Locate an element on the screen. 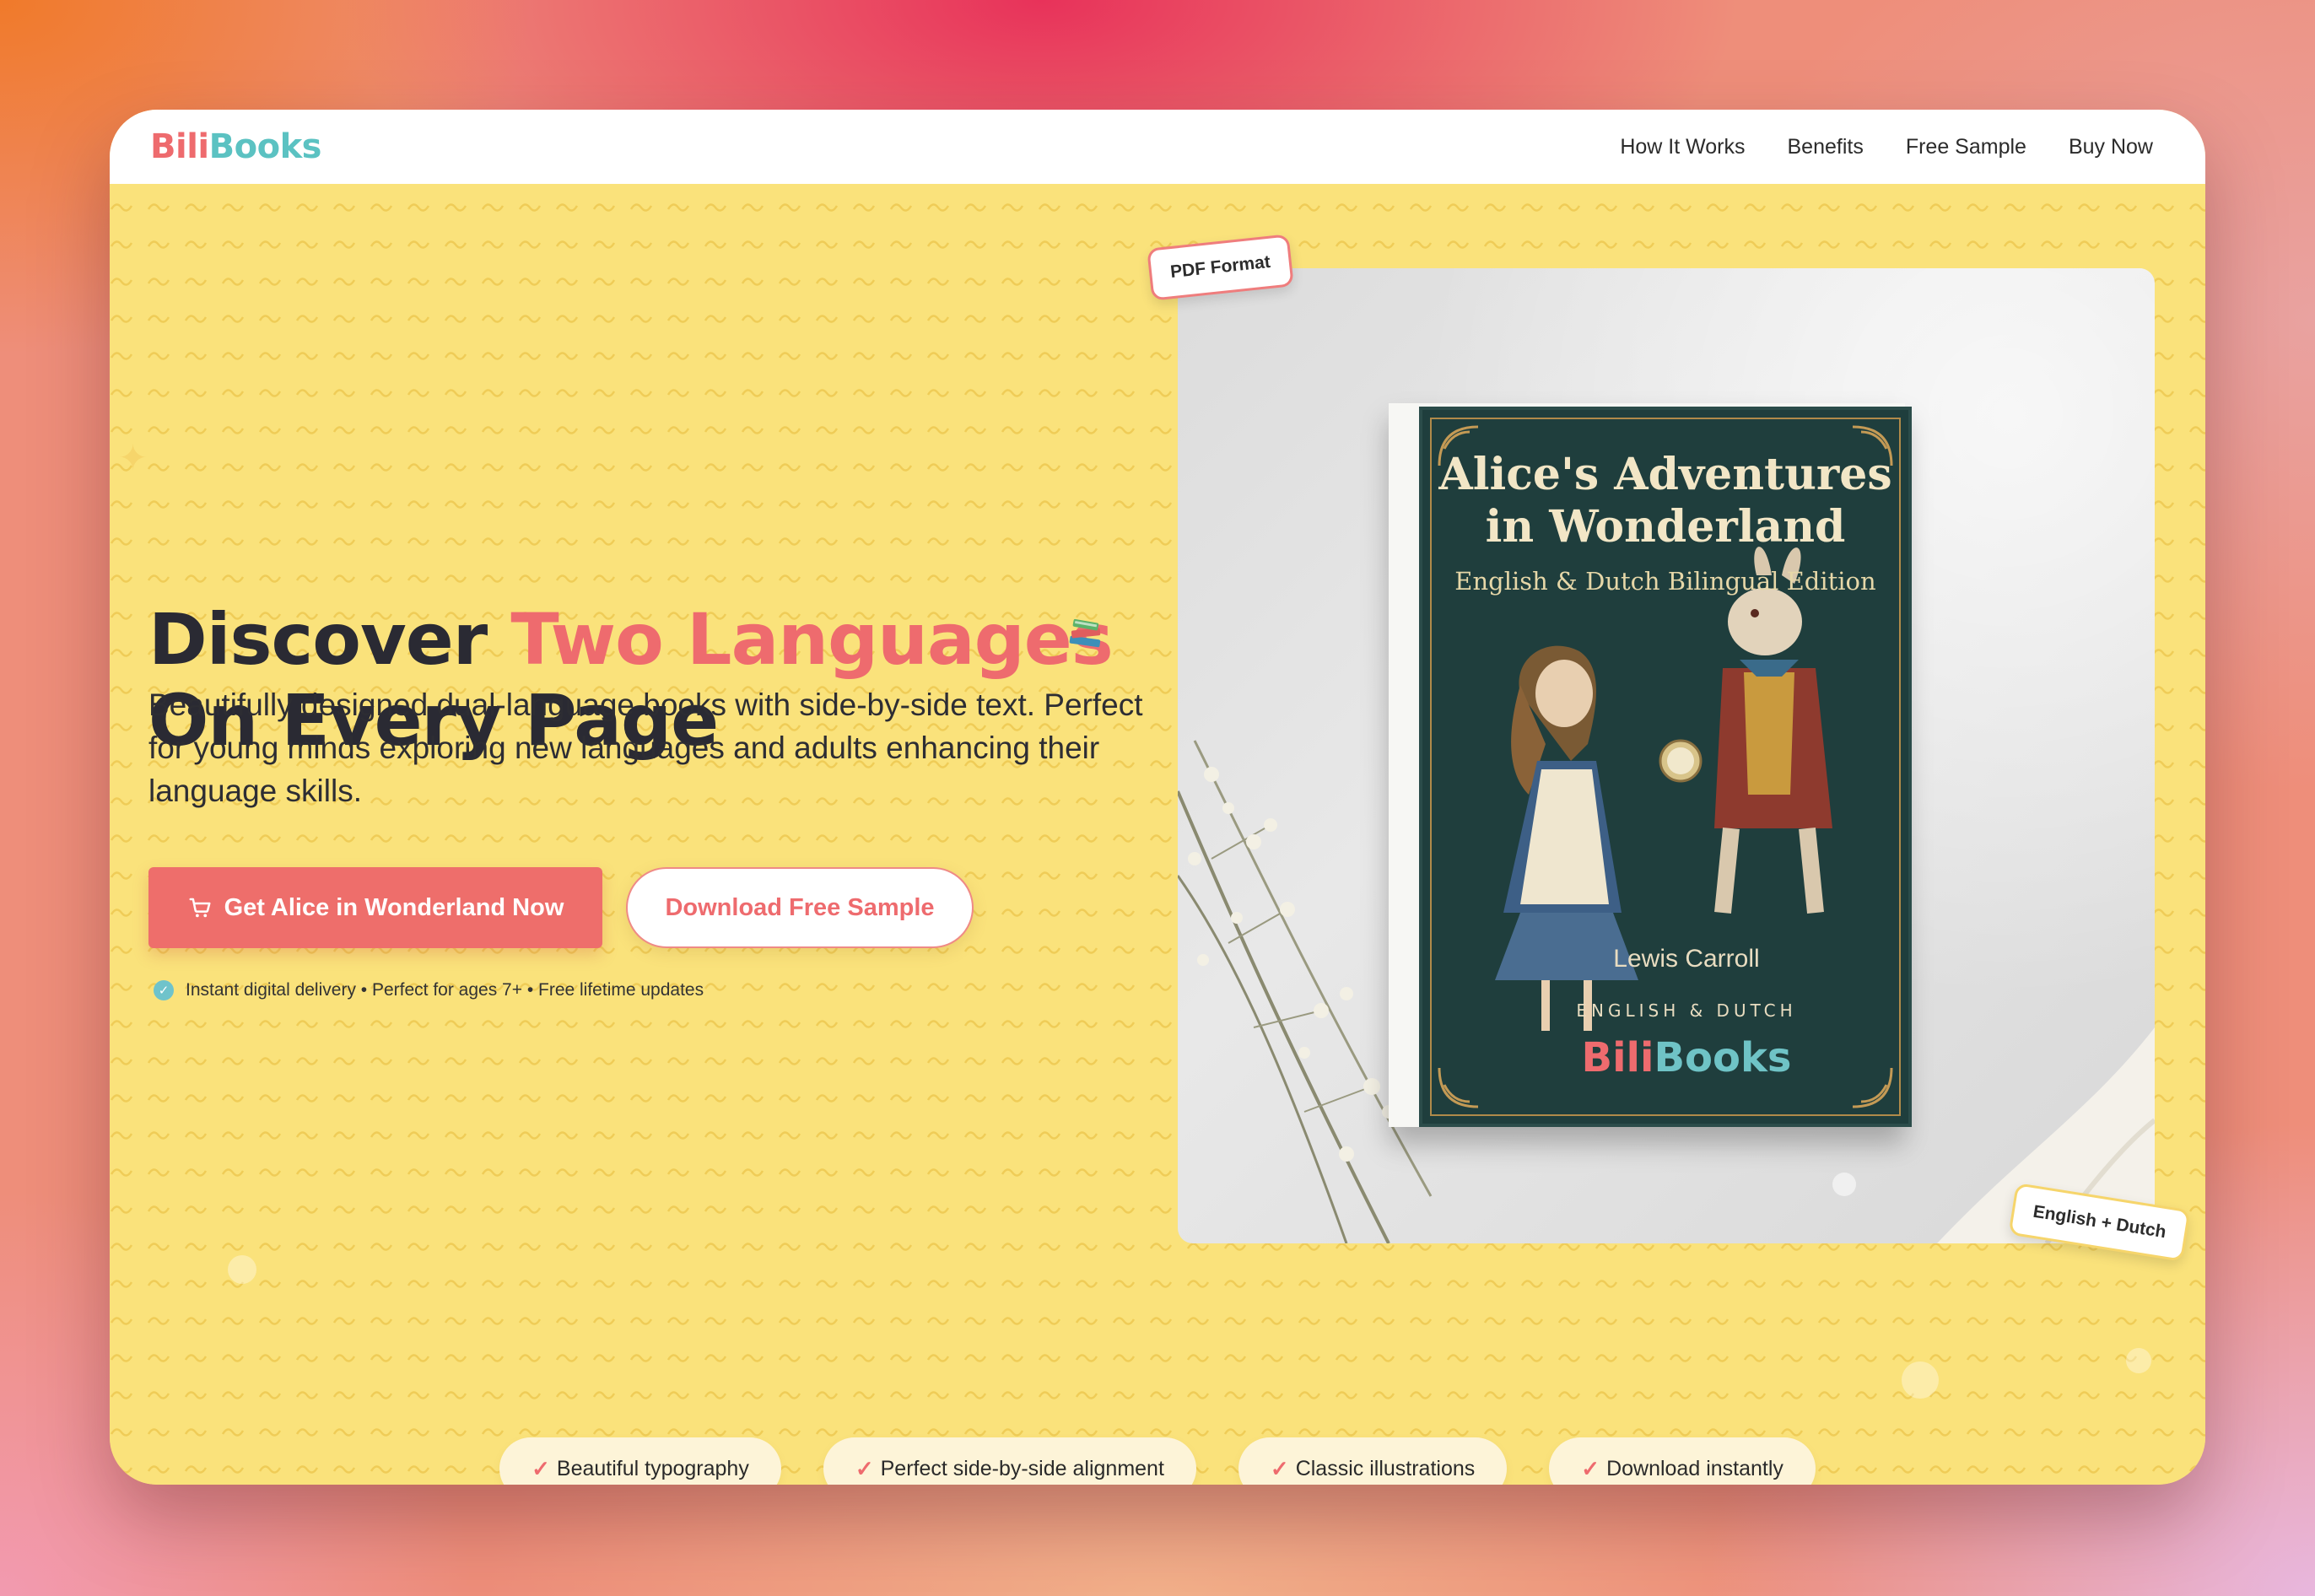 This screenshot has width=2315, height=1596. feature-chip-label: Perfect side-by-side alignment is located at coordinates (1022, 1468).